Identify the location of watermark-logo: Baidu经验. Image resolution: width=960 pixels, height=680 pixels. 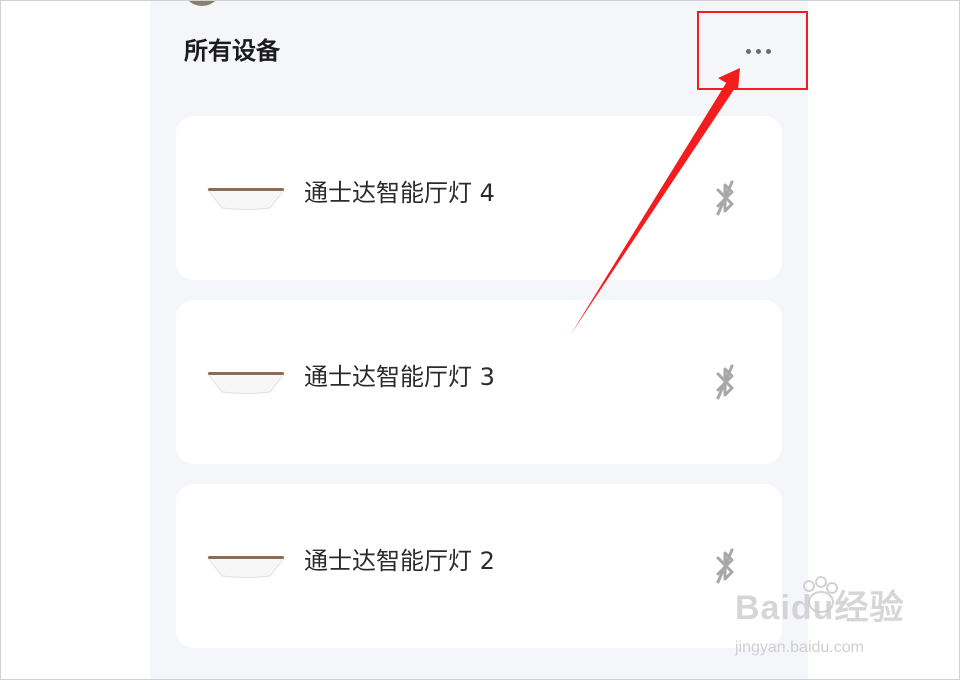
(820, 608).